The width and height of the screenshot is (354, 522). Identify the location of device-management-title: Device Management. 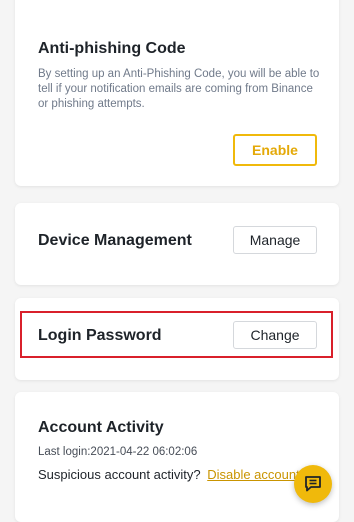
(115, 240).